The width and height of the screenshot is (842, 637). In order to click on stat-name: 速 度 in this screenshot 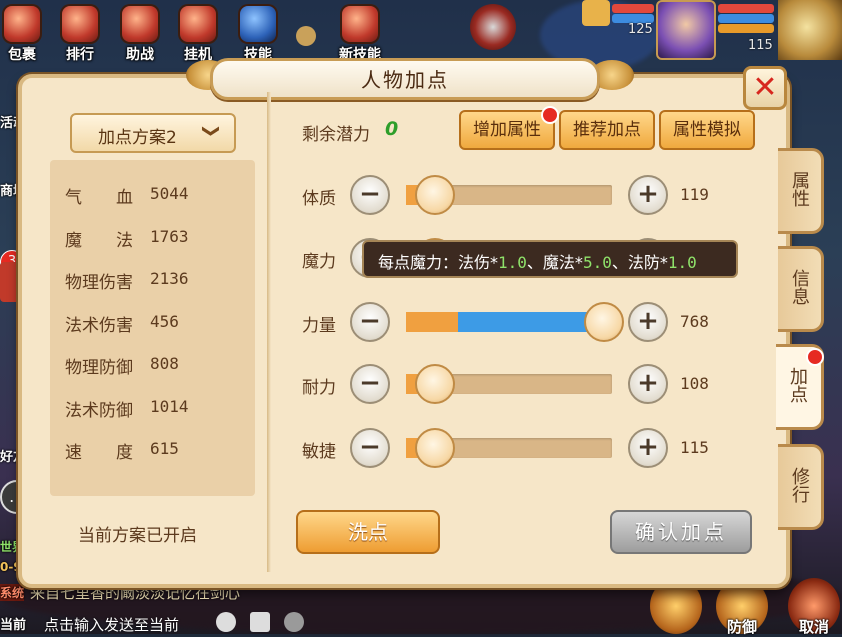, I will do `click(99, 453)`.